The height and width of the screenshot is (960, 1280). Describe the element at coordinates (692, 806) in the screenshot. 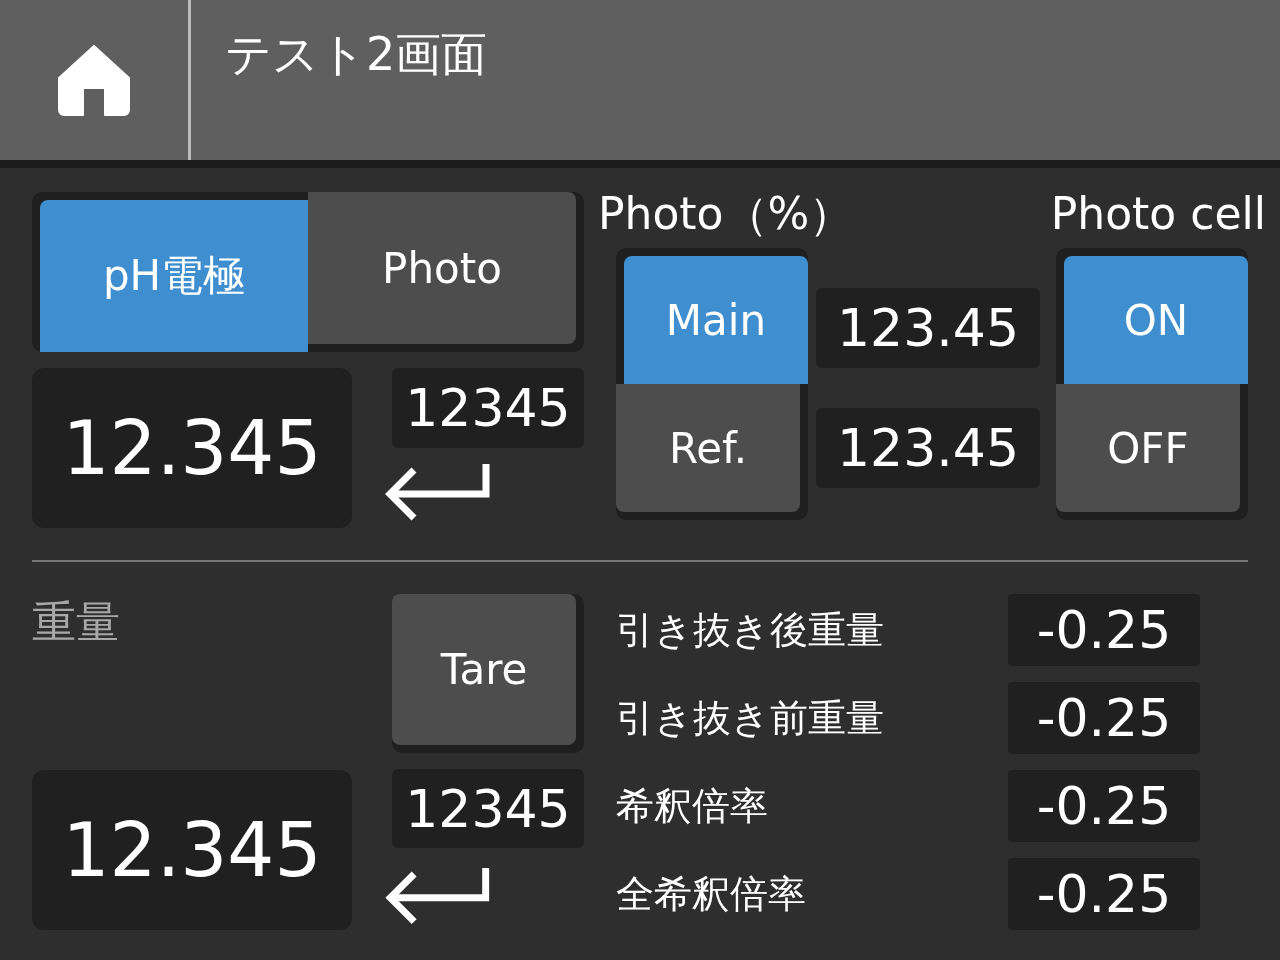

I see `reading-label: 希釈倍率` at that location.